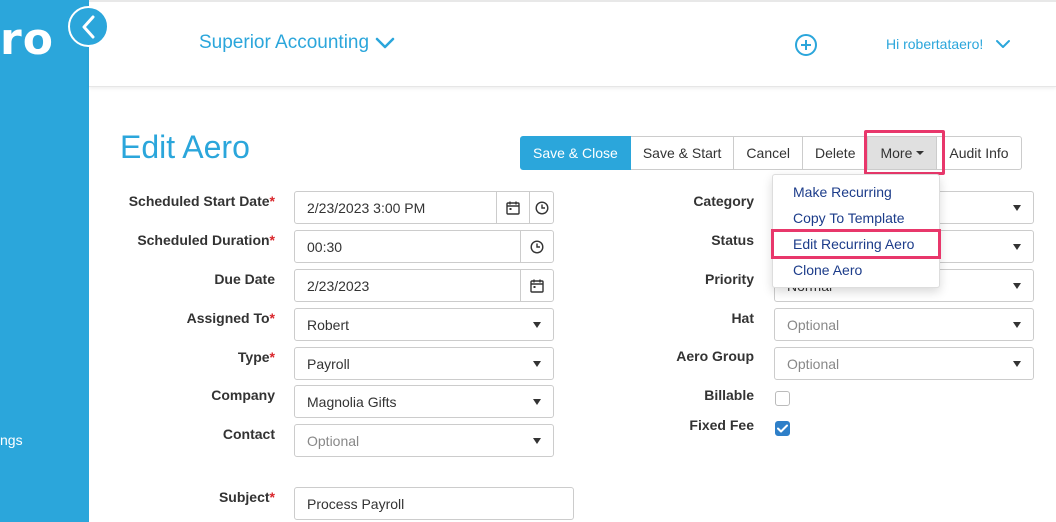  What do you see at coordinates (248, 434) in the screenshot?
I see `contact-label: Contact` at bounding box center [248, 434].